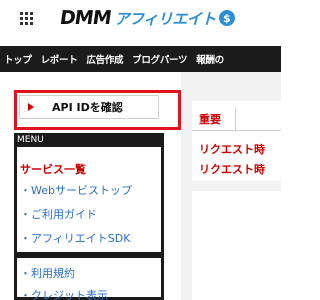 This screenshot has width=320, height=300. What do you see at coordinates (165, 18) in the screenshot?
I see `logo-affiliate-text: アフィリエイト` at bounding box center [165, 18].